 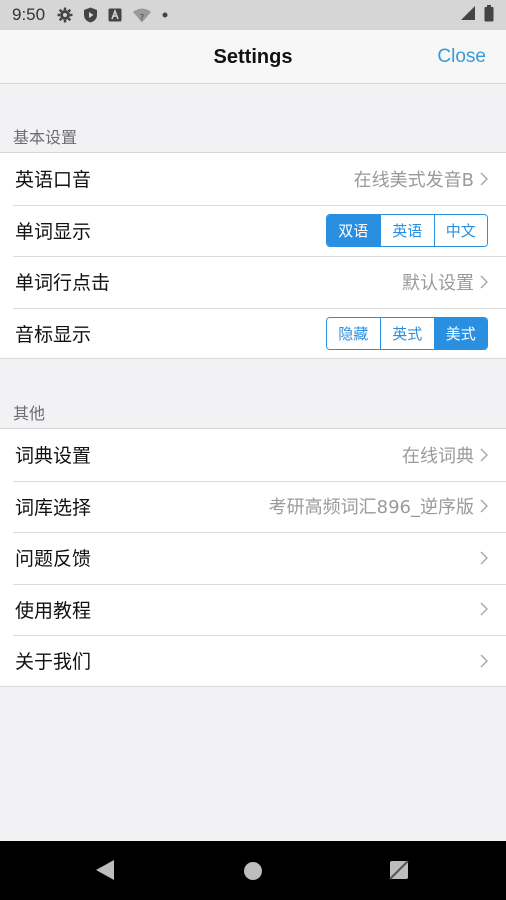 I want to click on battery-icon, so click(x=489, y=15).